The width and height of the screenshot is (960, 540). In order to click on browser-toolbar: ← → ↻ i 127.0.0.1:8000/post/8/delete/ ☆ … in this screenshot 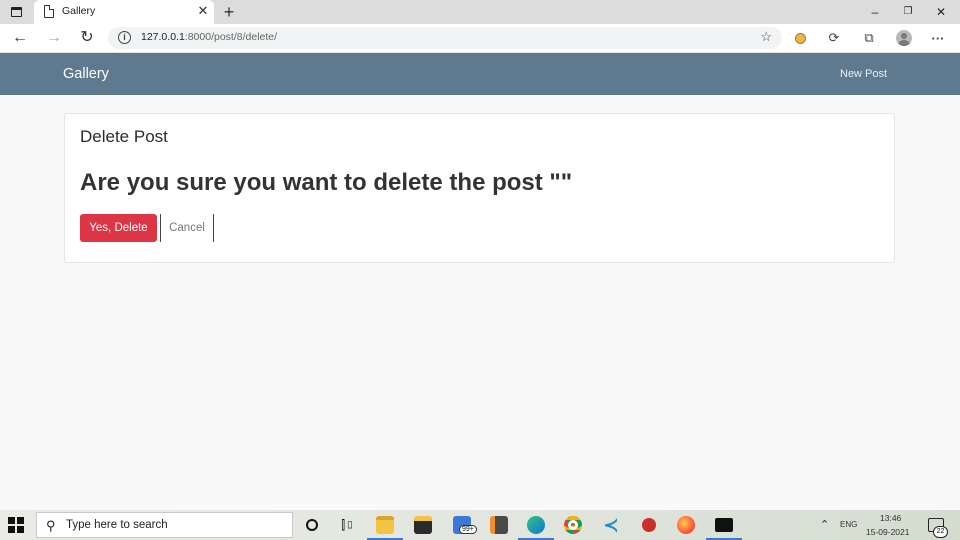, I will do `click(480, 38)`.